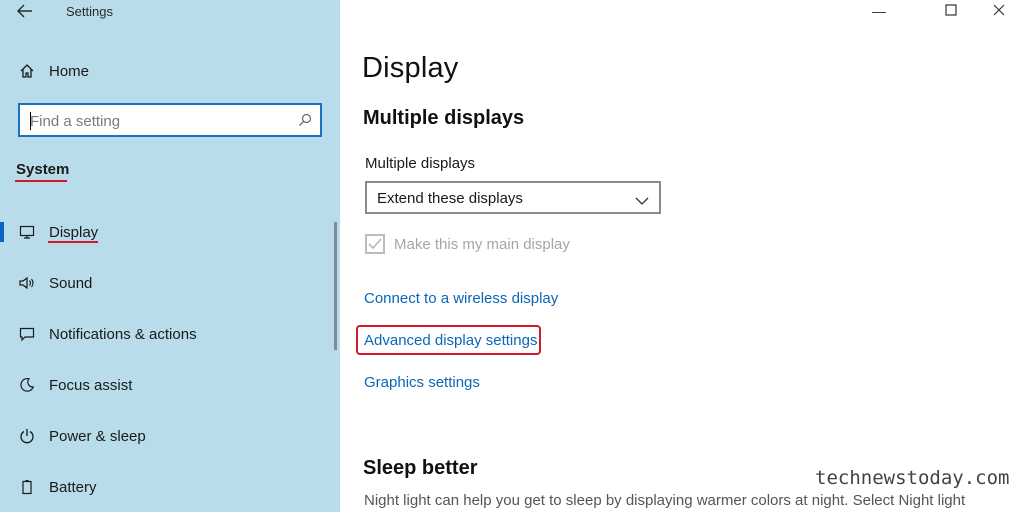  I want to click on monitor-icon, so click(27, 232).